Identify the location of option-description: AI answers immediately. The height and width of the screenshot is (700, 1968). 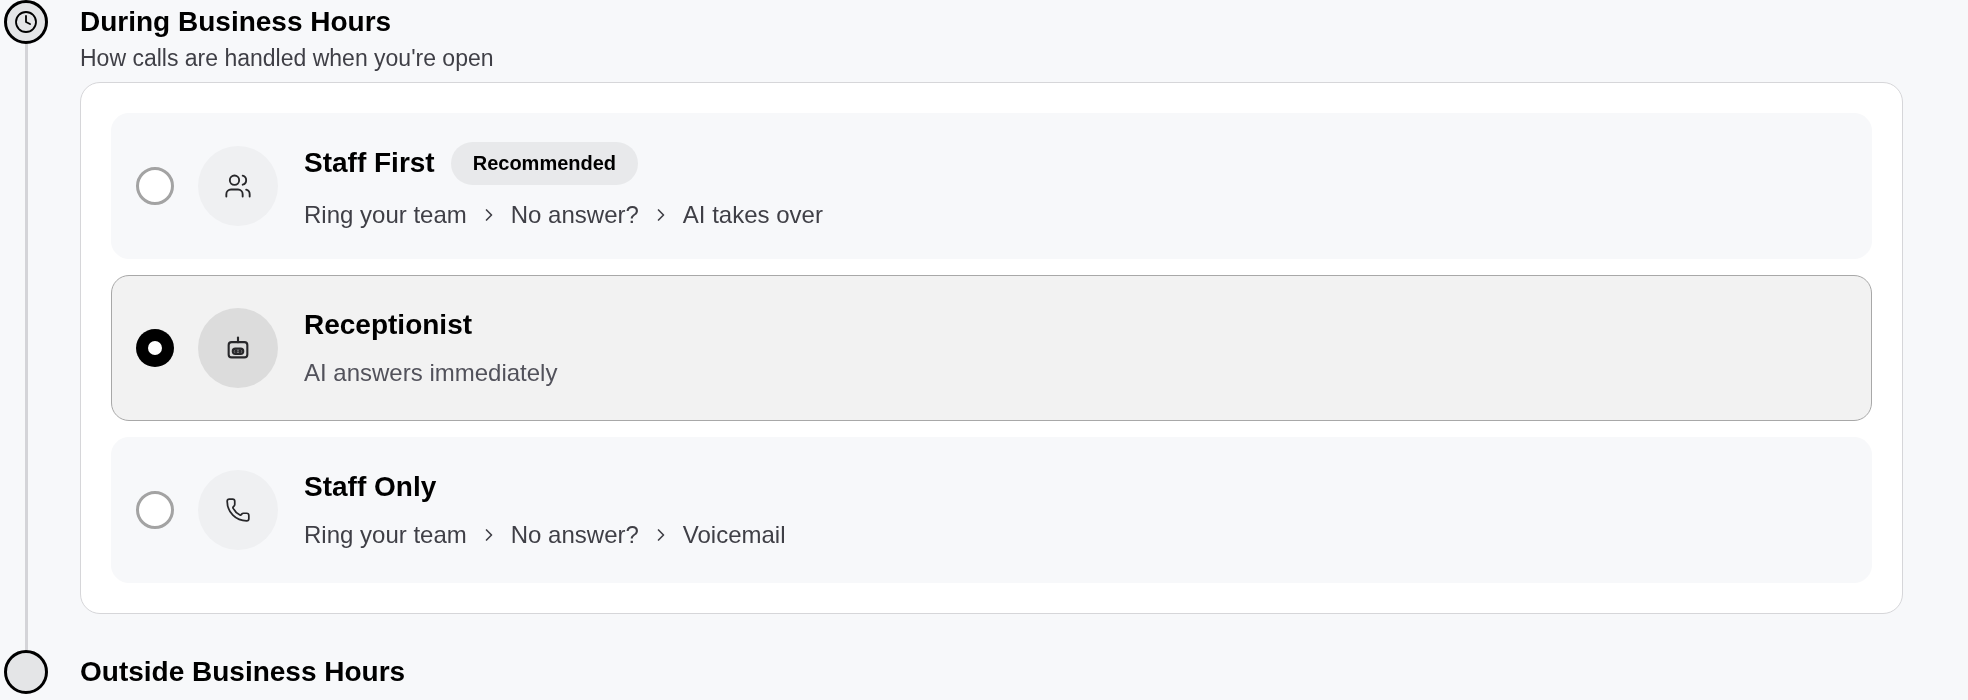
(431, 373).